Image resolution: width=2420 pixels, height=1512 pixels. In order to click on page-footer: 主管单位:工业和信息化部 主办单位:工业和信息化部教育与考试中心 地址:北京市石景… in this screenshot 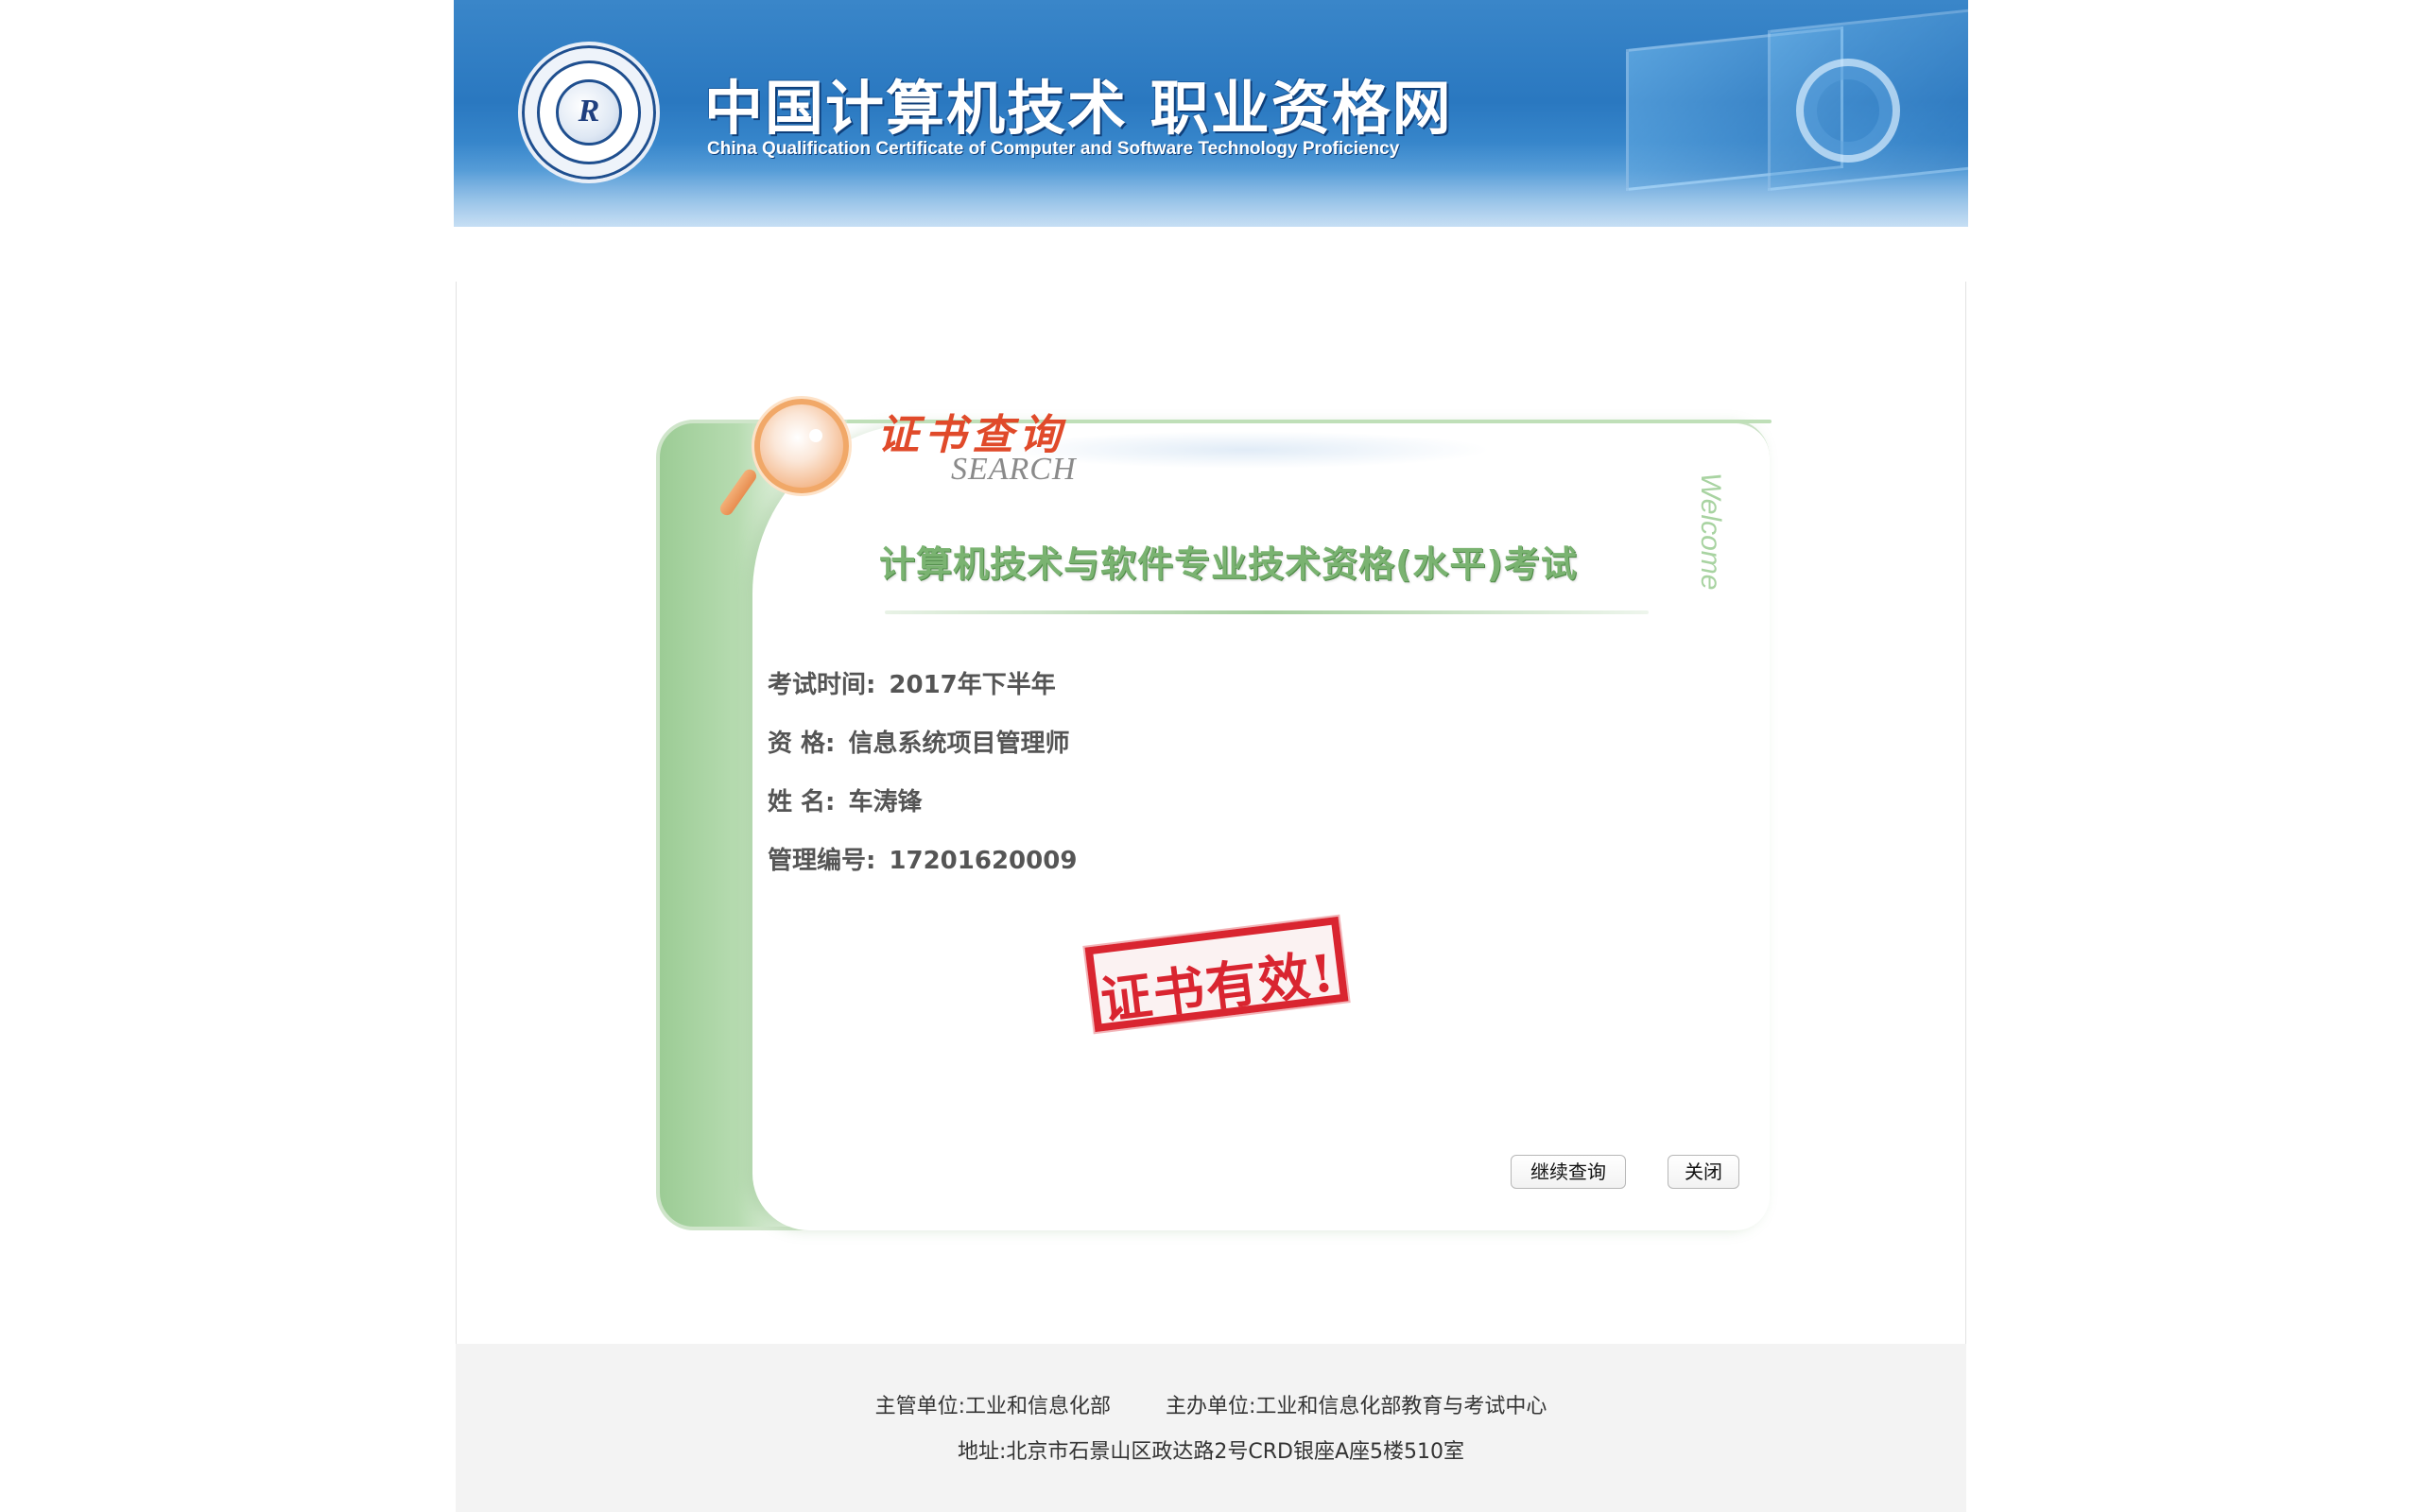, I will do `click(1211, 1428)`.